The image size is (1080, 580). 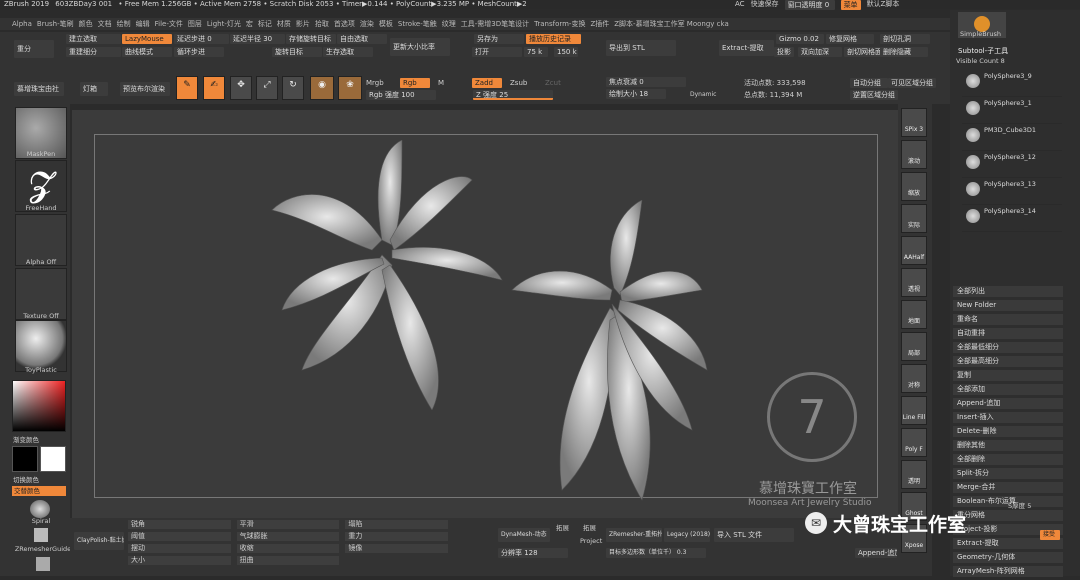 What do you see at coordinates (420, 47) in the screenshot?
I see `update-size-ratio: 更新大小比率` at bounding box center [420, 47].